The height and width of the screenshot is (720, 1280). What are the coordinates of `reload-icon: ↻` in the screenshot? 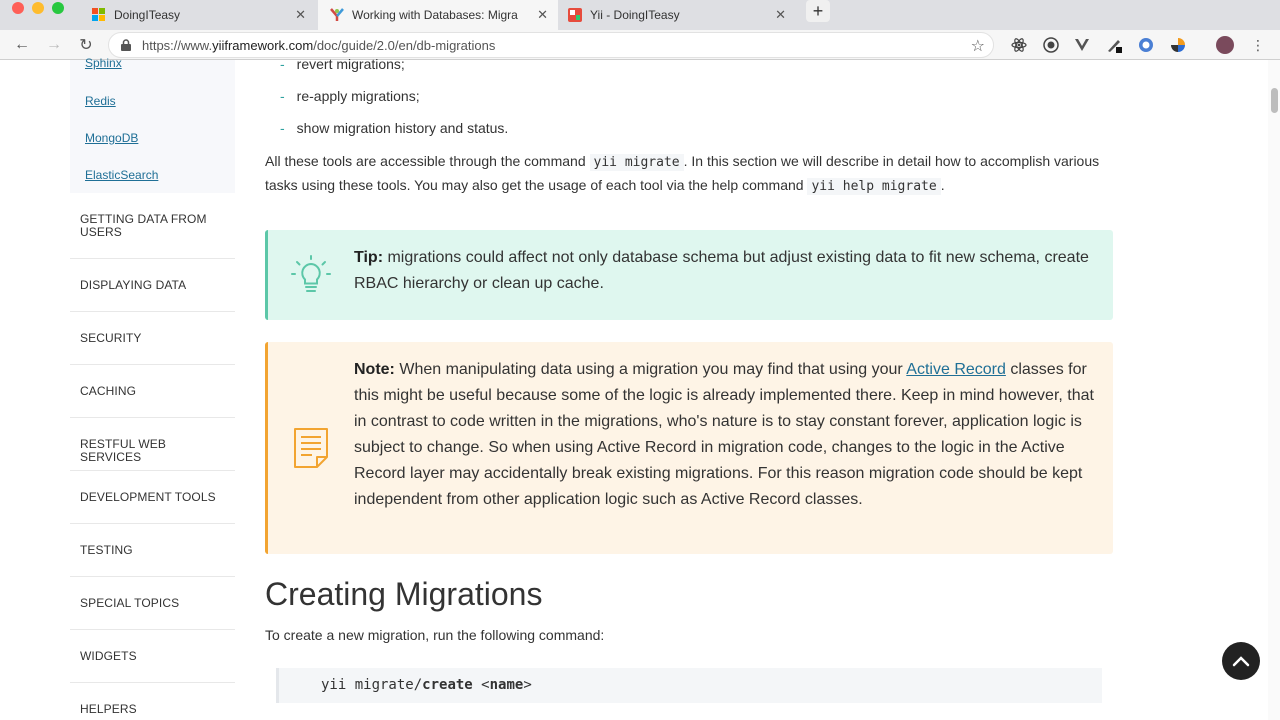 It's located at (86, 45).